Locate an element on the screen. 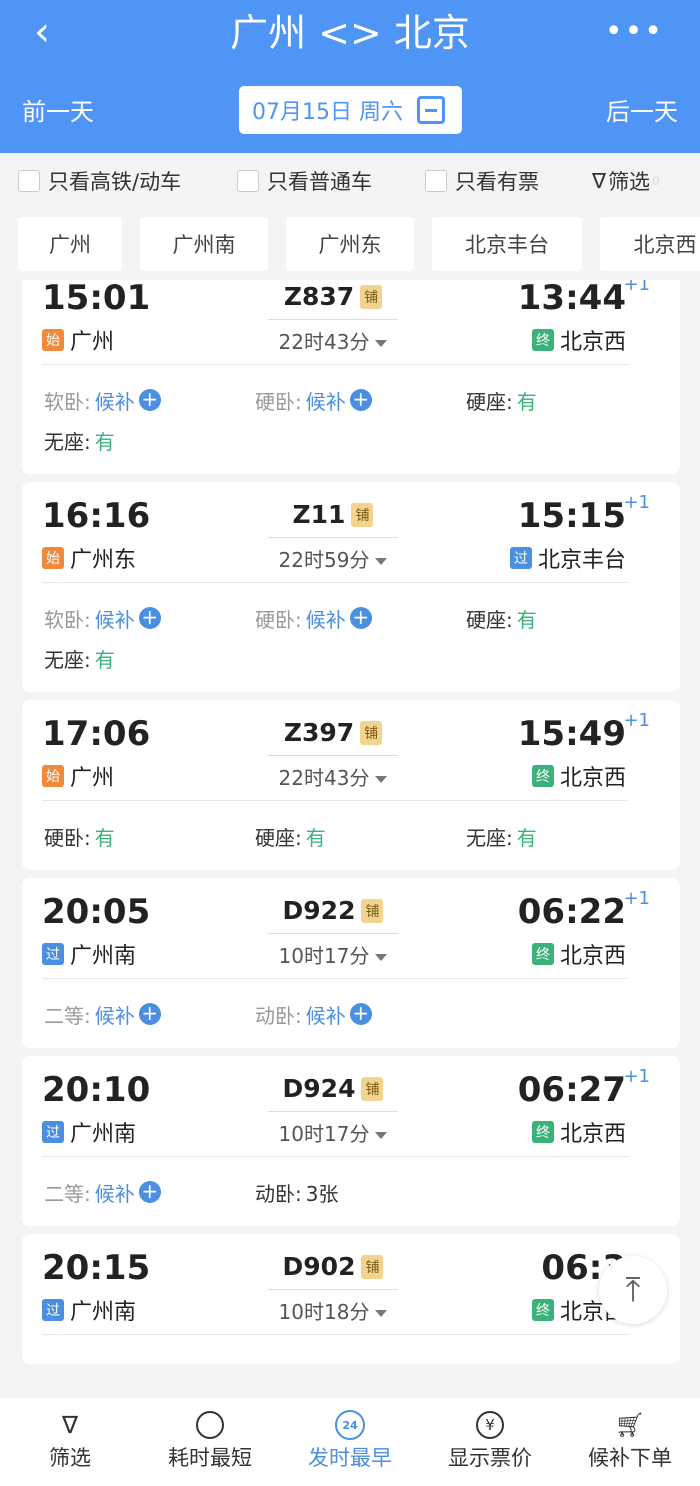  arrow-up-icon: ⤒ is located at coordinates (633, 1290).